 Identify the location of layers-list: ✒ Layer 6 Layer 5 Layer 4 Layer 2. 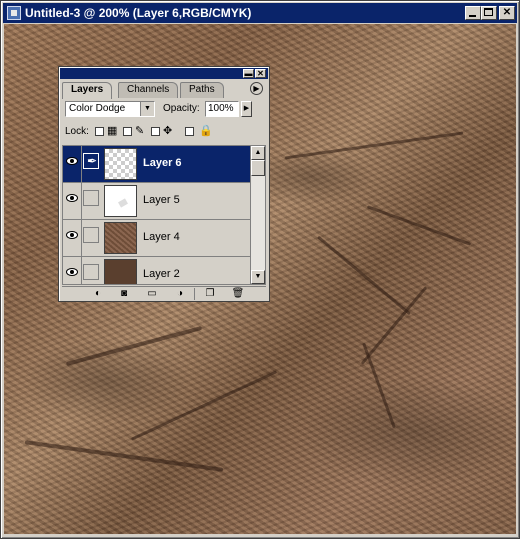
(156, 215).